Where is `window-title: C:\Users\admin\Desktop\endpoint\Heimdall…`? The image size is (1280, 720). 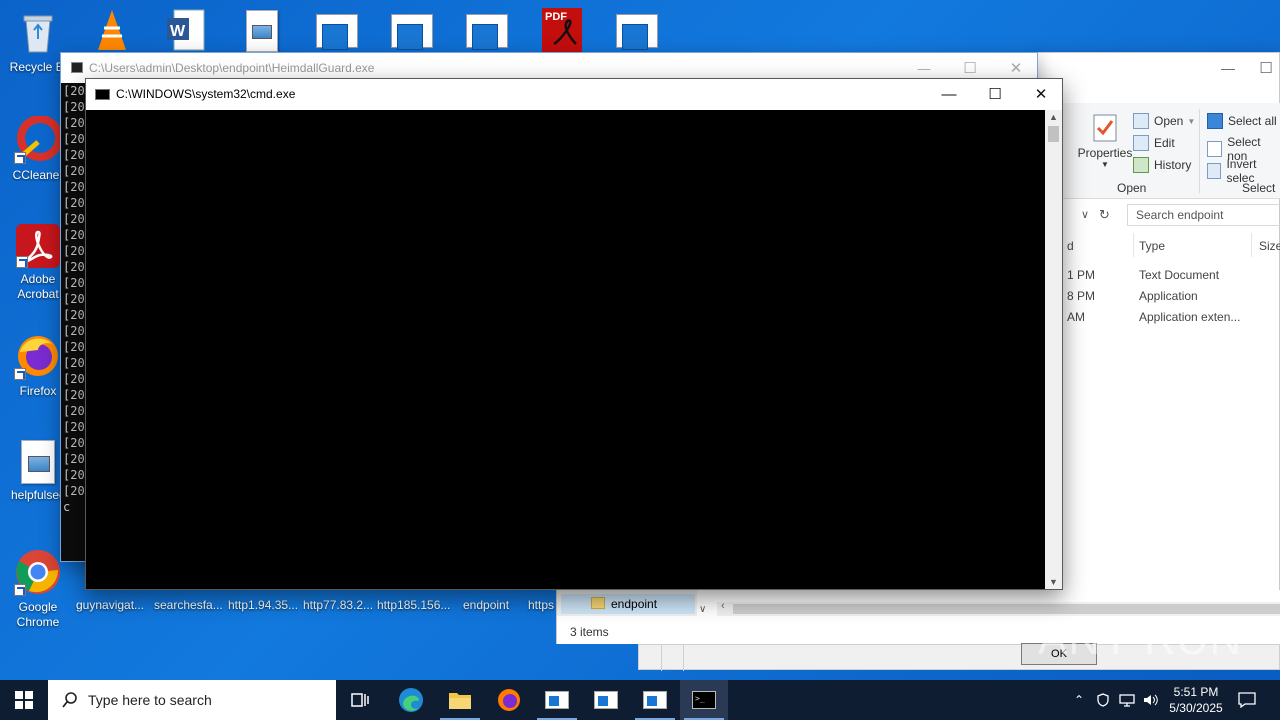
window-title: C:\Users\admin\Desktop\endpoint\Heimdall… is located at coordinates (232, 68).